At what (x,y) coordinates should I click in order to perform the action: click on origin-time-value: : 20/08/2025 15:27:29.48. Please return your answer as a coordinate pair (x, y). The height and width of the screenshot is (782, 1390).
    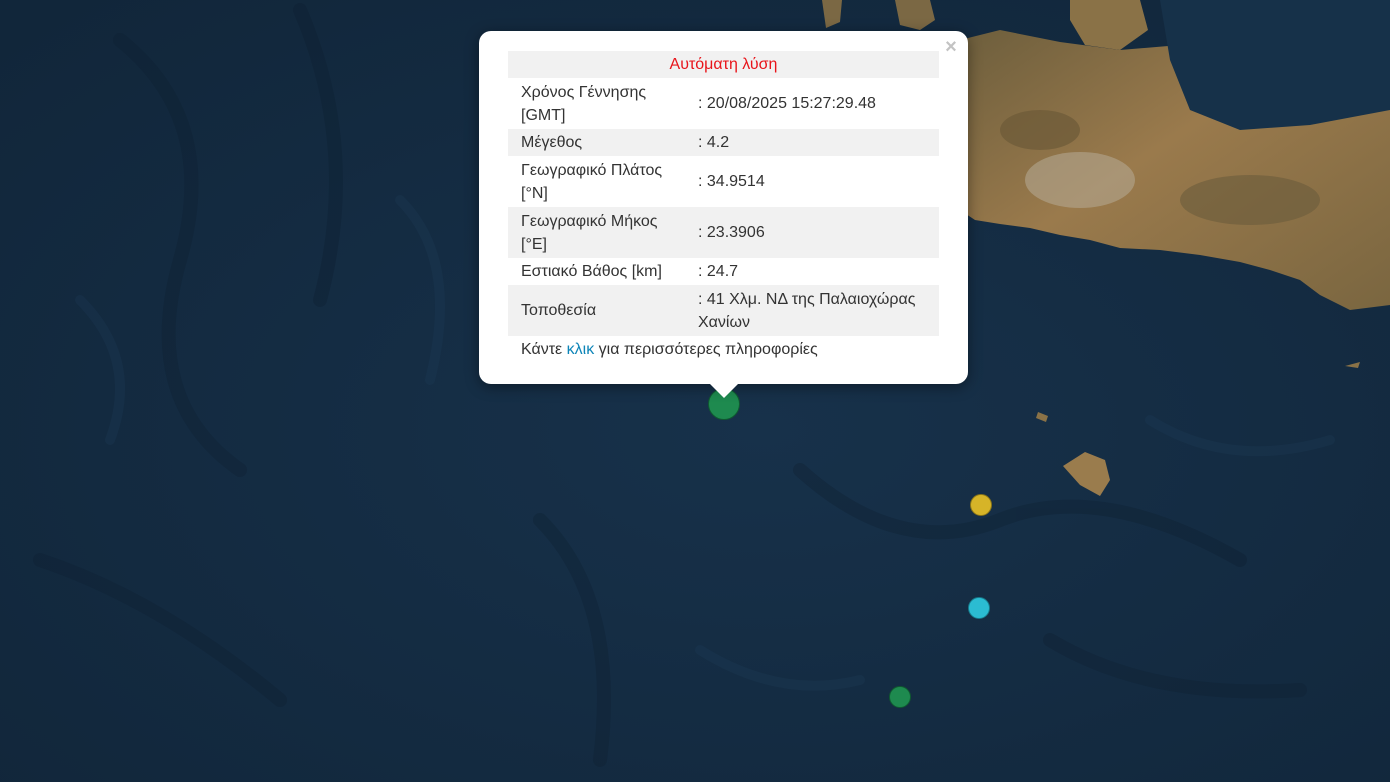
    Looking at the image, I should click on (787, 103).